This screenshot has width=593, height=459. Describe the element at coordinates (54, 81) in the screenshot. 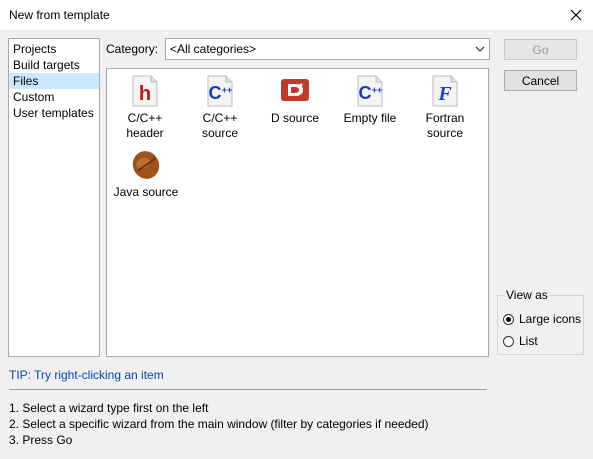

I see `sidebar-item-files: Files` at that location.